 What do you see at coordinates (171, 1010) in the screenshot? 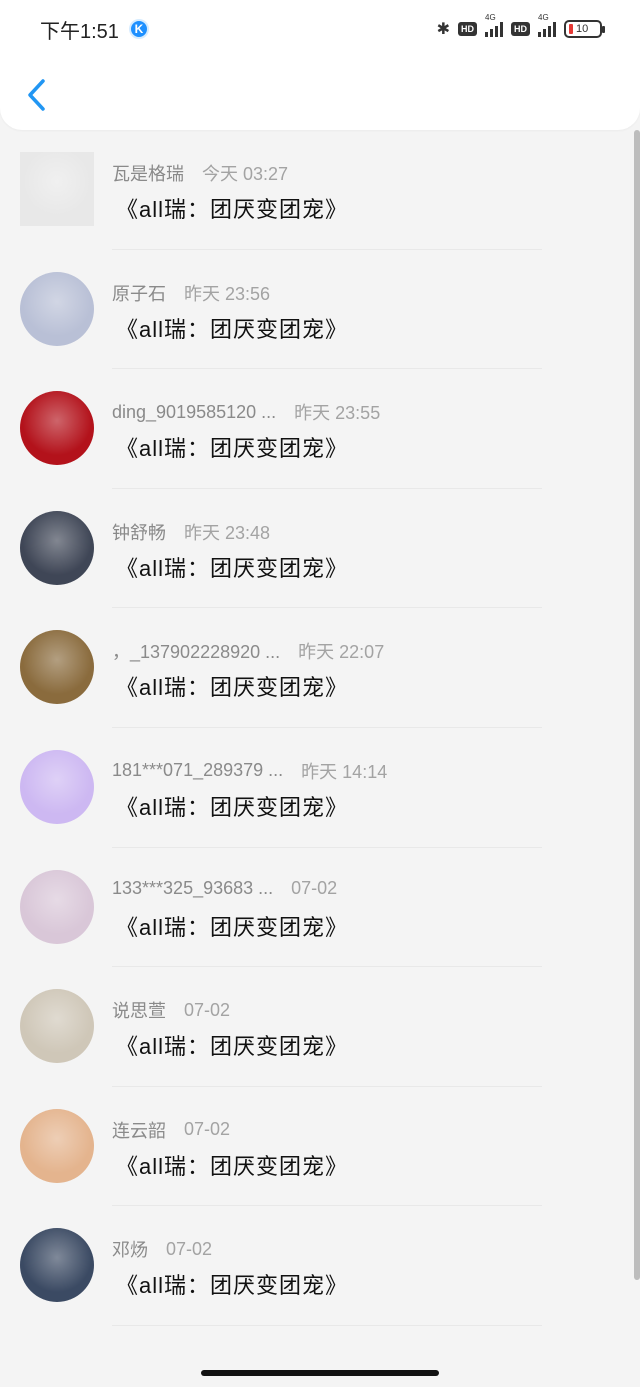
I see `item-meta: 说思萱 07-02` at bounding box center [171, 1010].